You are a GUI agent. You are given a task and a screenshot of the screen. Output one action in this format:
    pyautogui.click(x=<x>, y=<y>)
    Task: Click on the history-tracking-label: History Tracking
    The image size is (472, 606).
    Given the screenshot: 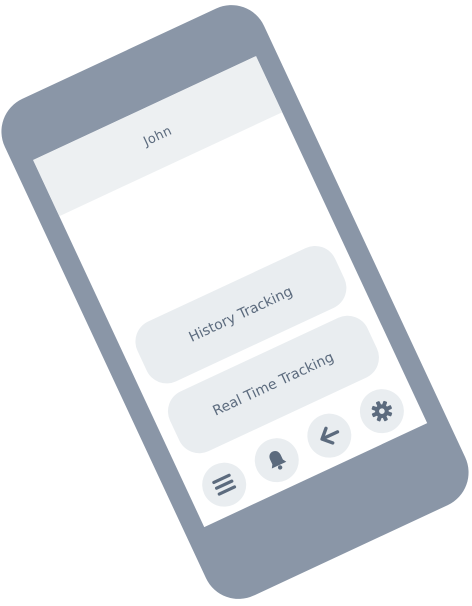 What is the action you would take?
    pyautogui.click(x=241, y=314)
    